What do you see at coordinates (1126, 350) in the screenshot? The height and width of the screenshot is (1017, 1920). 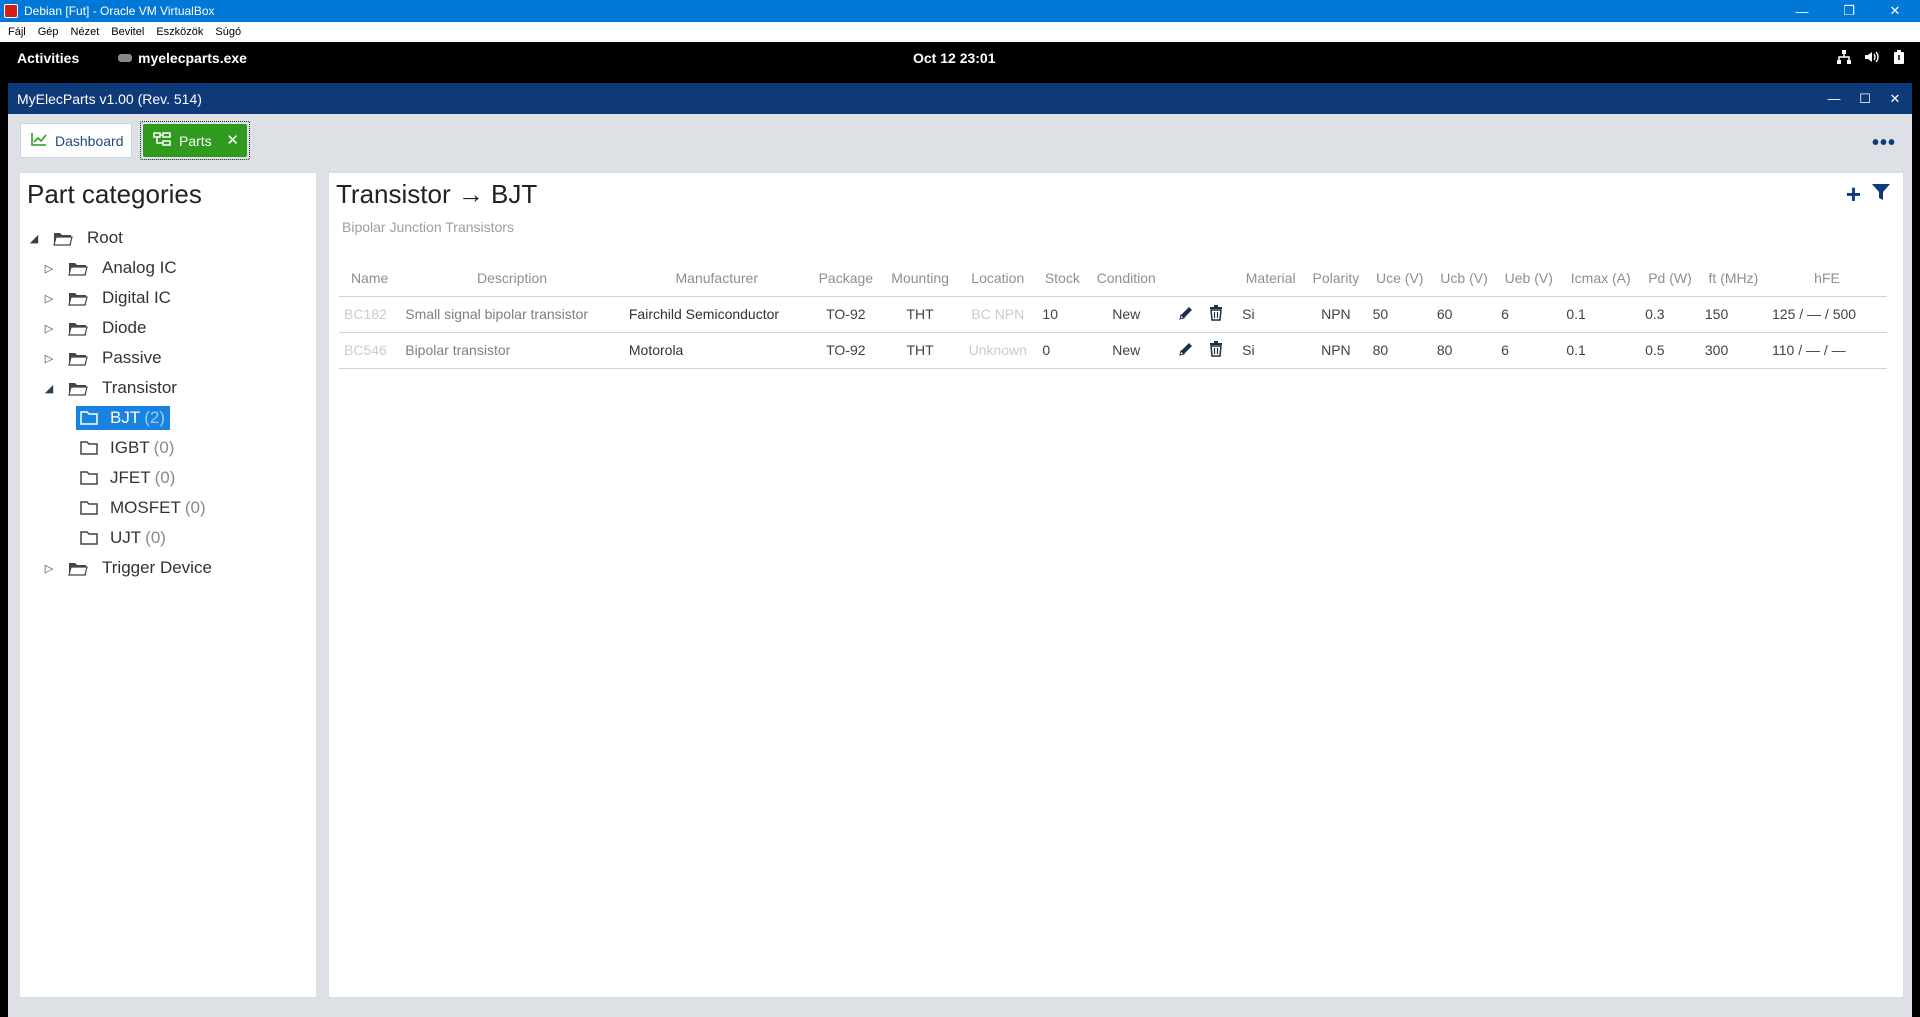 I see `cell-condition: New` at bounding box center [1126, 350].